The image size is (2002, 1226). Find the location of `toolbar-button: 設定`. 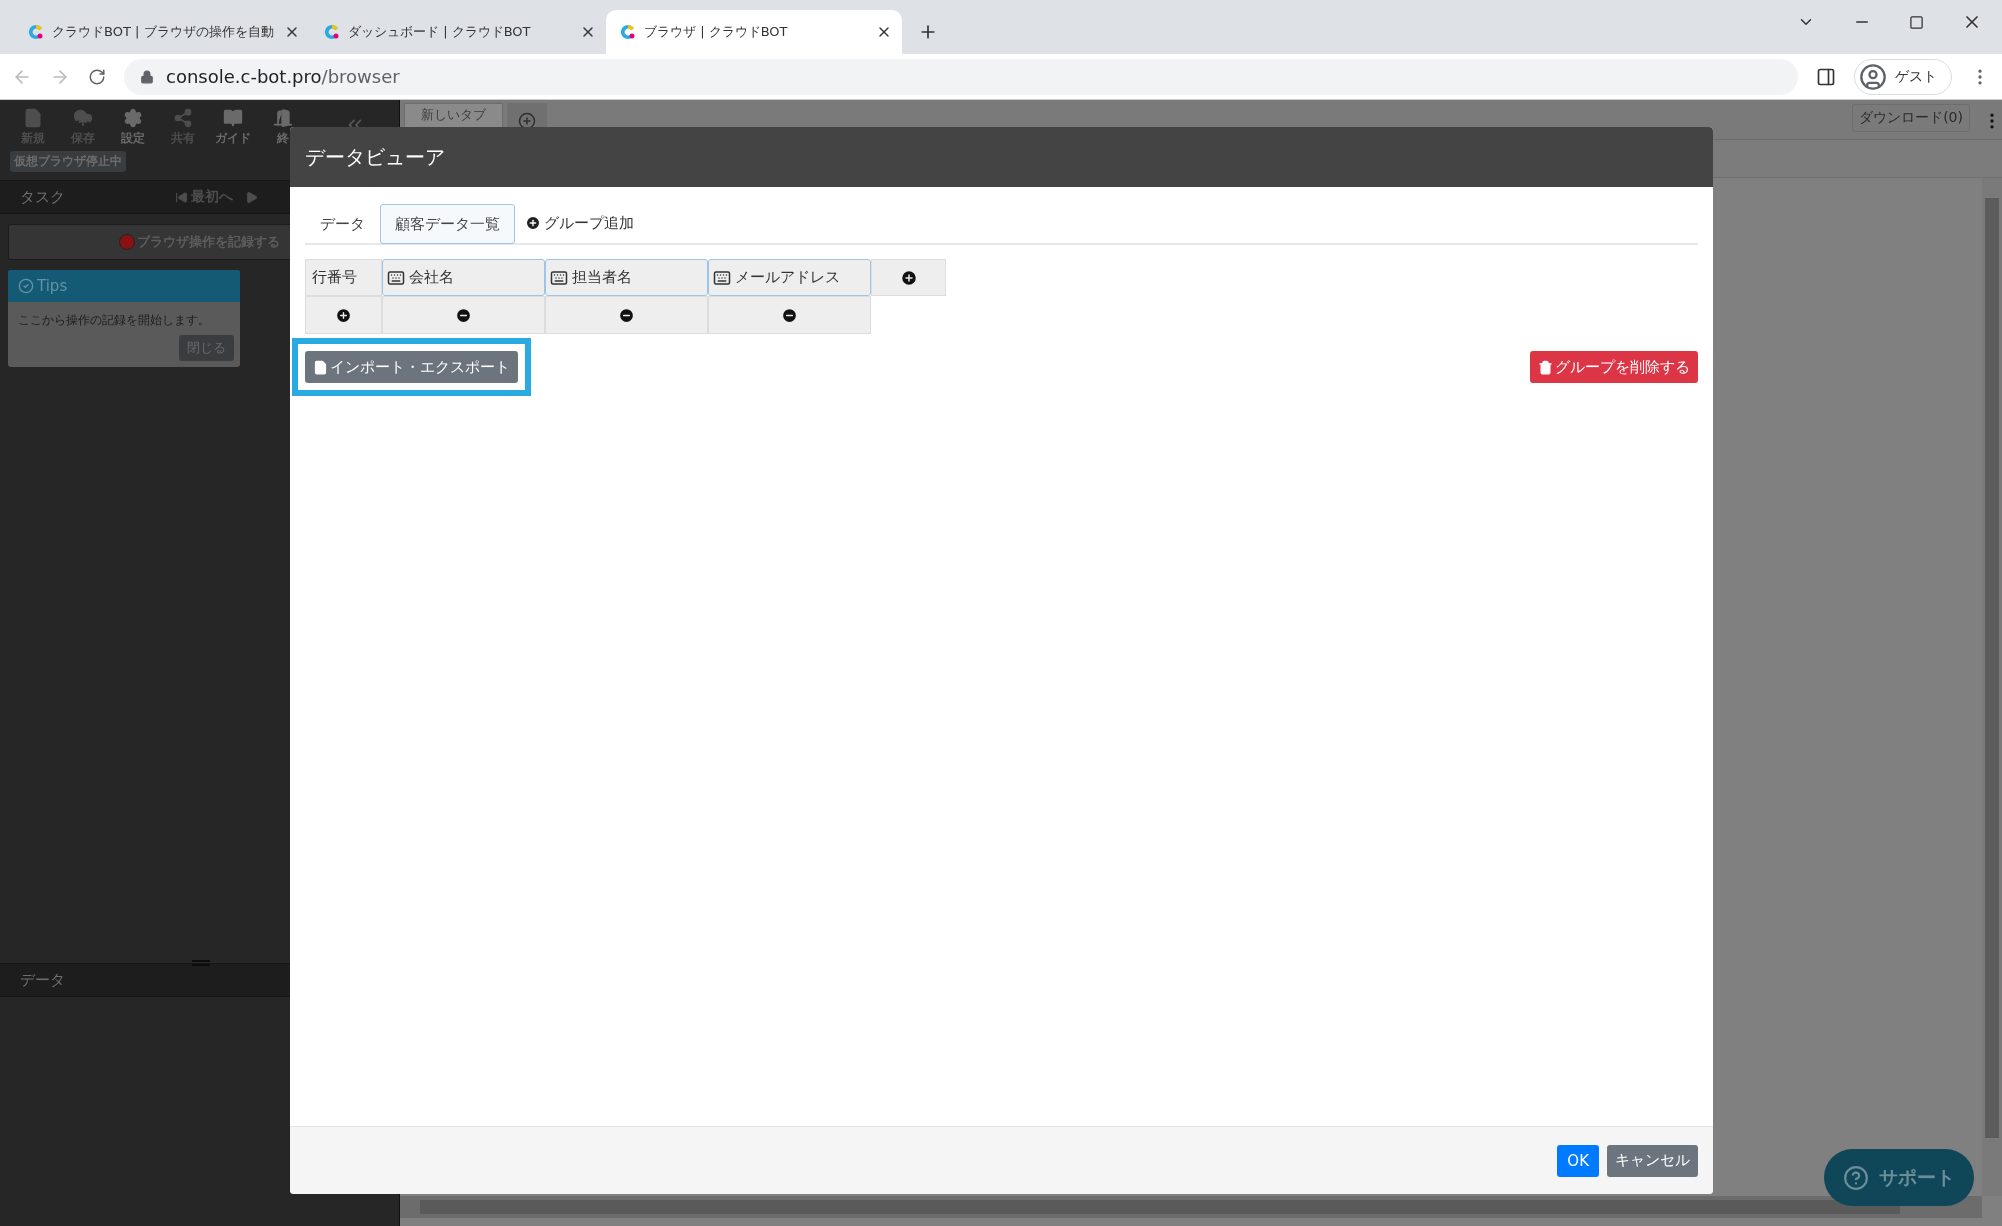

toolbar-button: 設定 is located at coordinates (133, 127).